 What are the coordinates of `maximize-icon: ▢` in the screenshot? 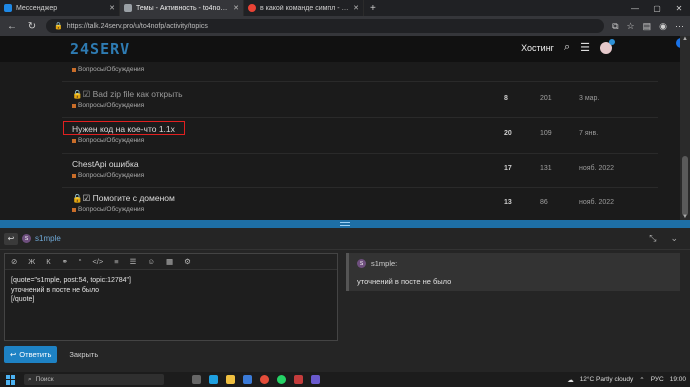 It's located at (657, 8).